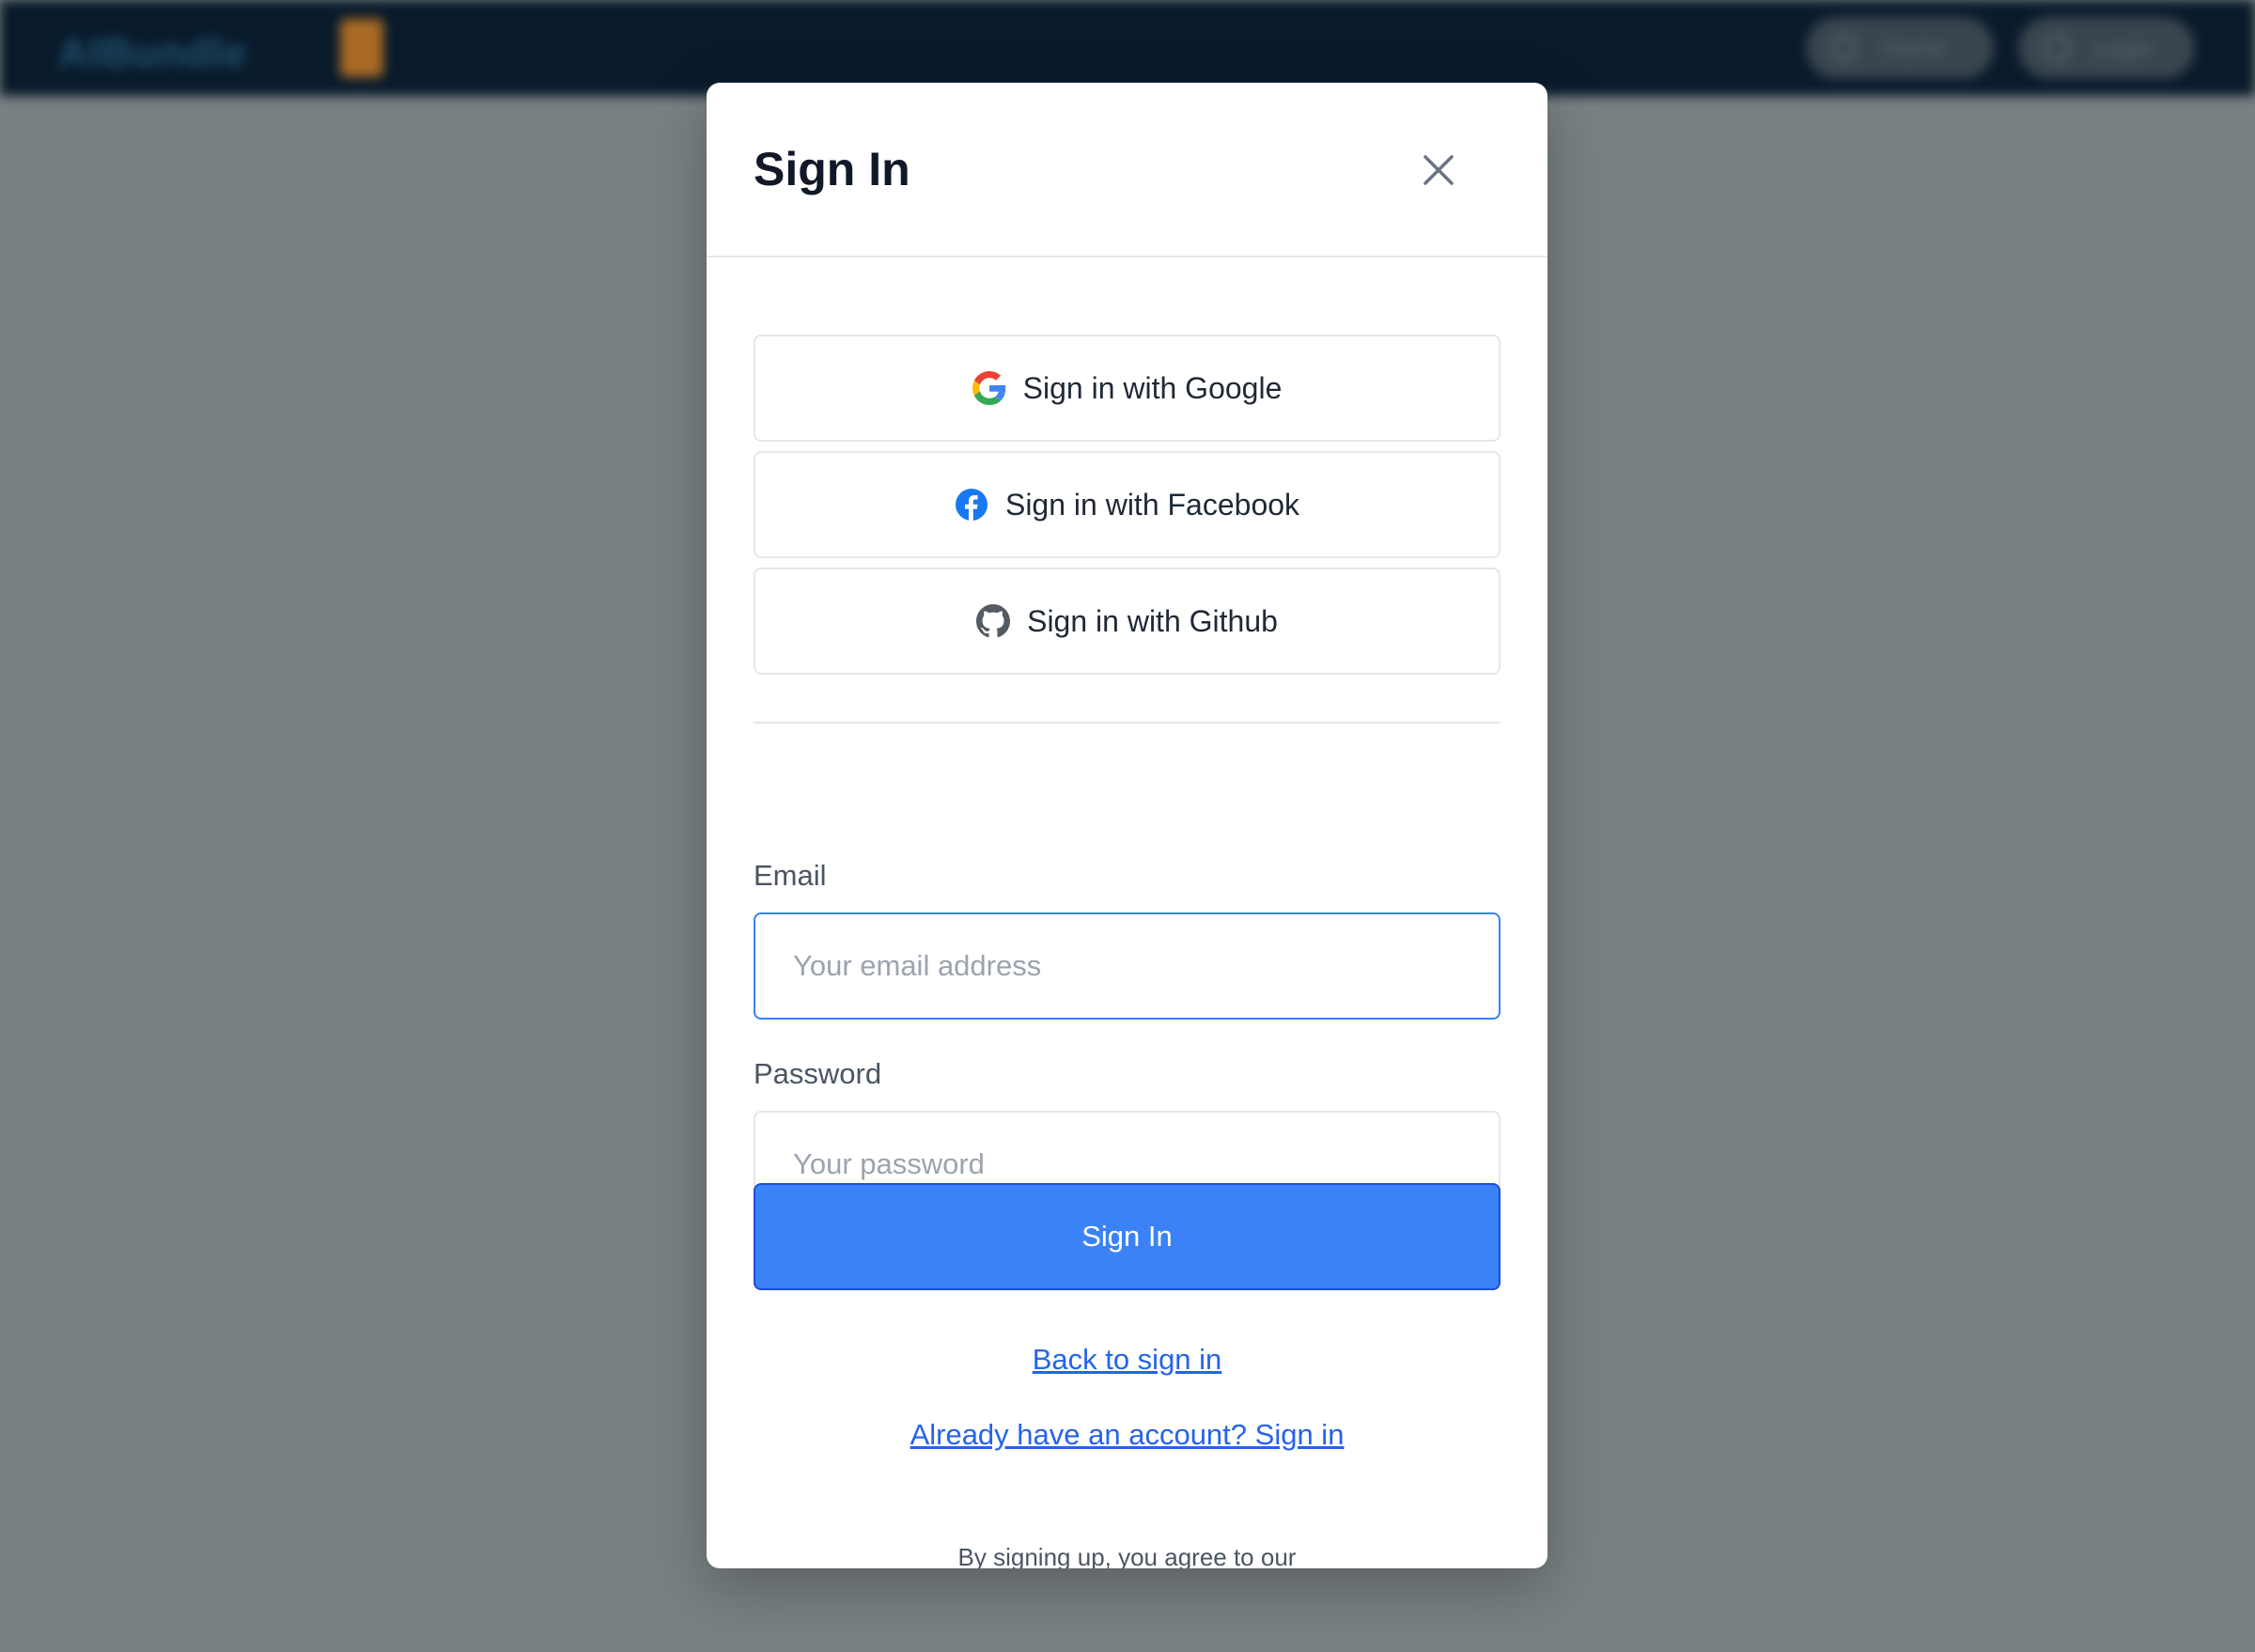 Image resolution: width=2255 pixels, height=1652 pixels. I want to click on already-have-account-link: Already have an account? Sign in, so click(1127, 1434).